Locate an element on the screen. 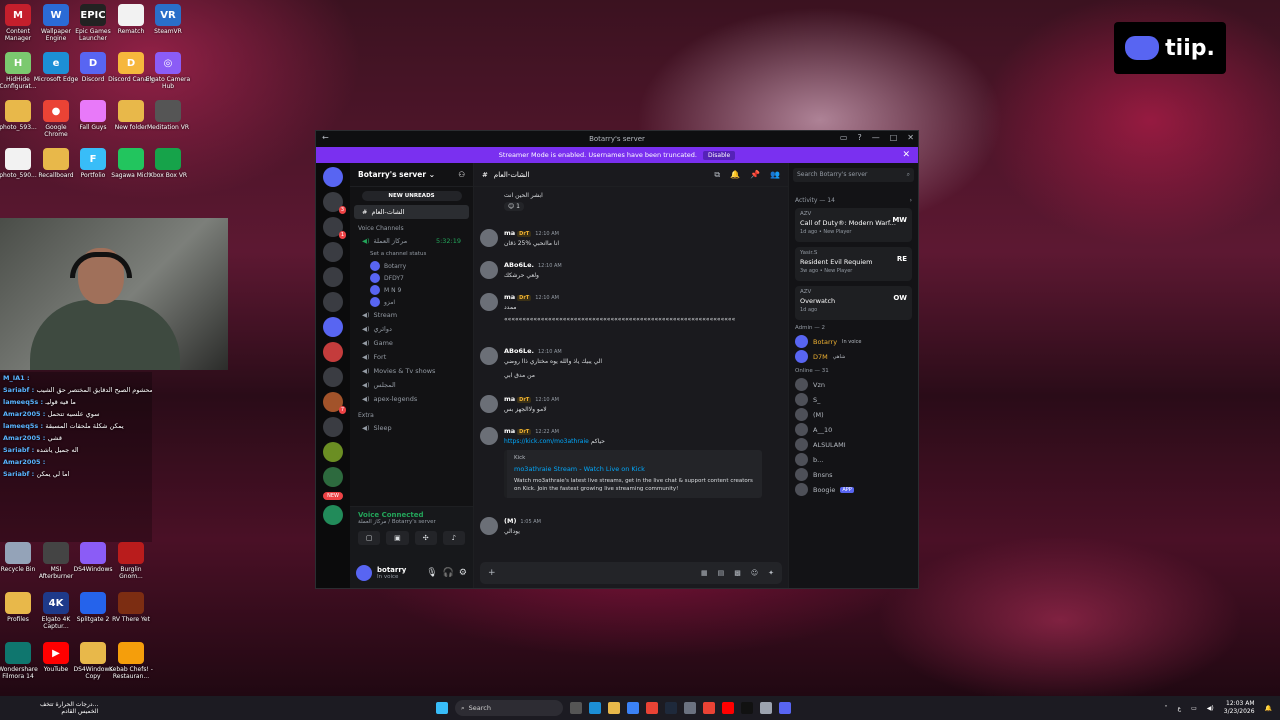 This screenshot has height=720, width=1280. chrome-icon is located at coordinates (652, 708).